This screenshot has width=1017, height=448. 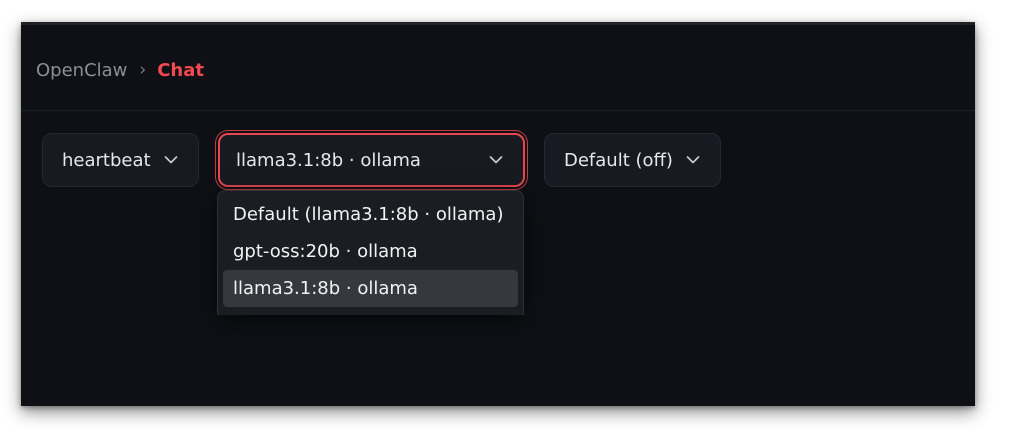 What do you see at coordinates (106, 160) in the screenshot?
I see `agent-select-value: heartbeat` at bounding box center [106, 160].